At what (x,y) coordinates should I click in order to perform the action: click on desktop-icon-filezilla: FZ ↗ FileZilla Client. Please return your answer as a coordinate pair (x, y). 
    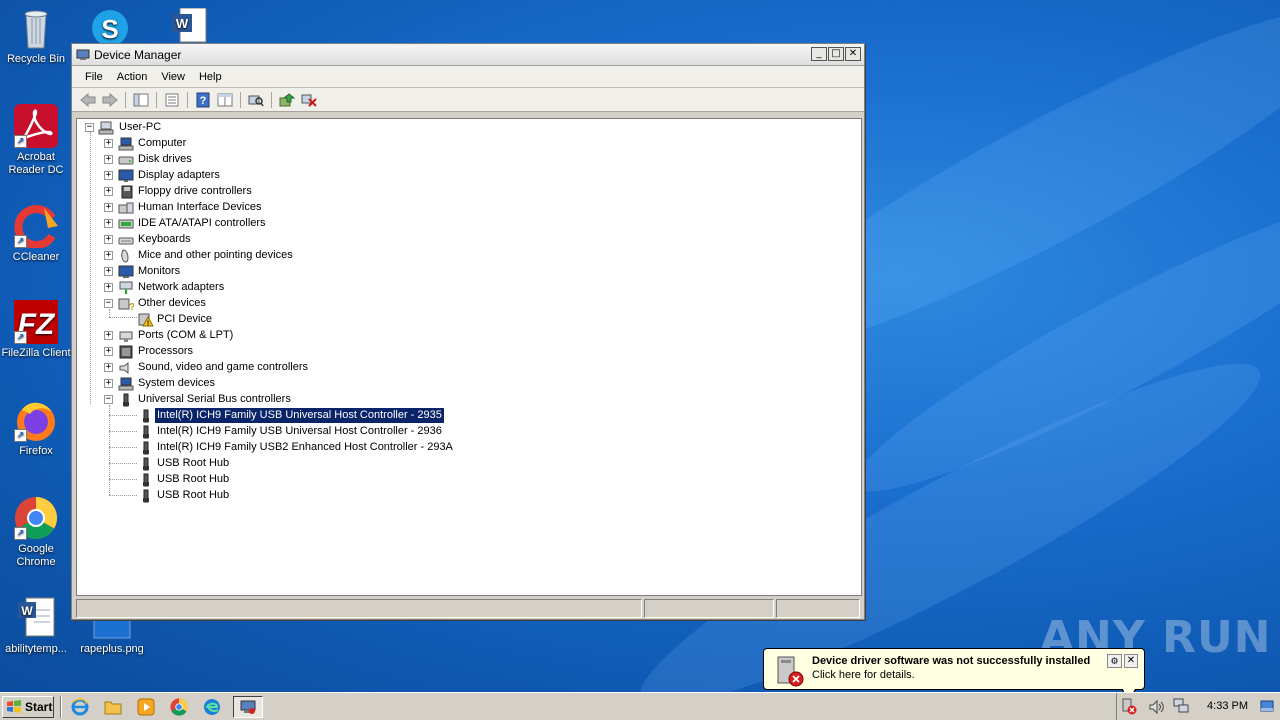
    Looking at the image, I should click on (36, 330).